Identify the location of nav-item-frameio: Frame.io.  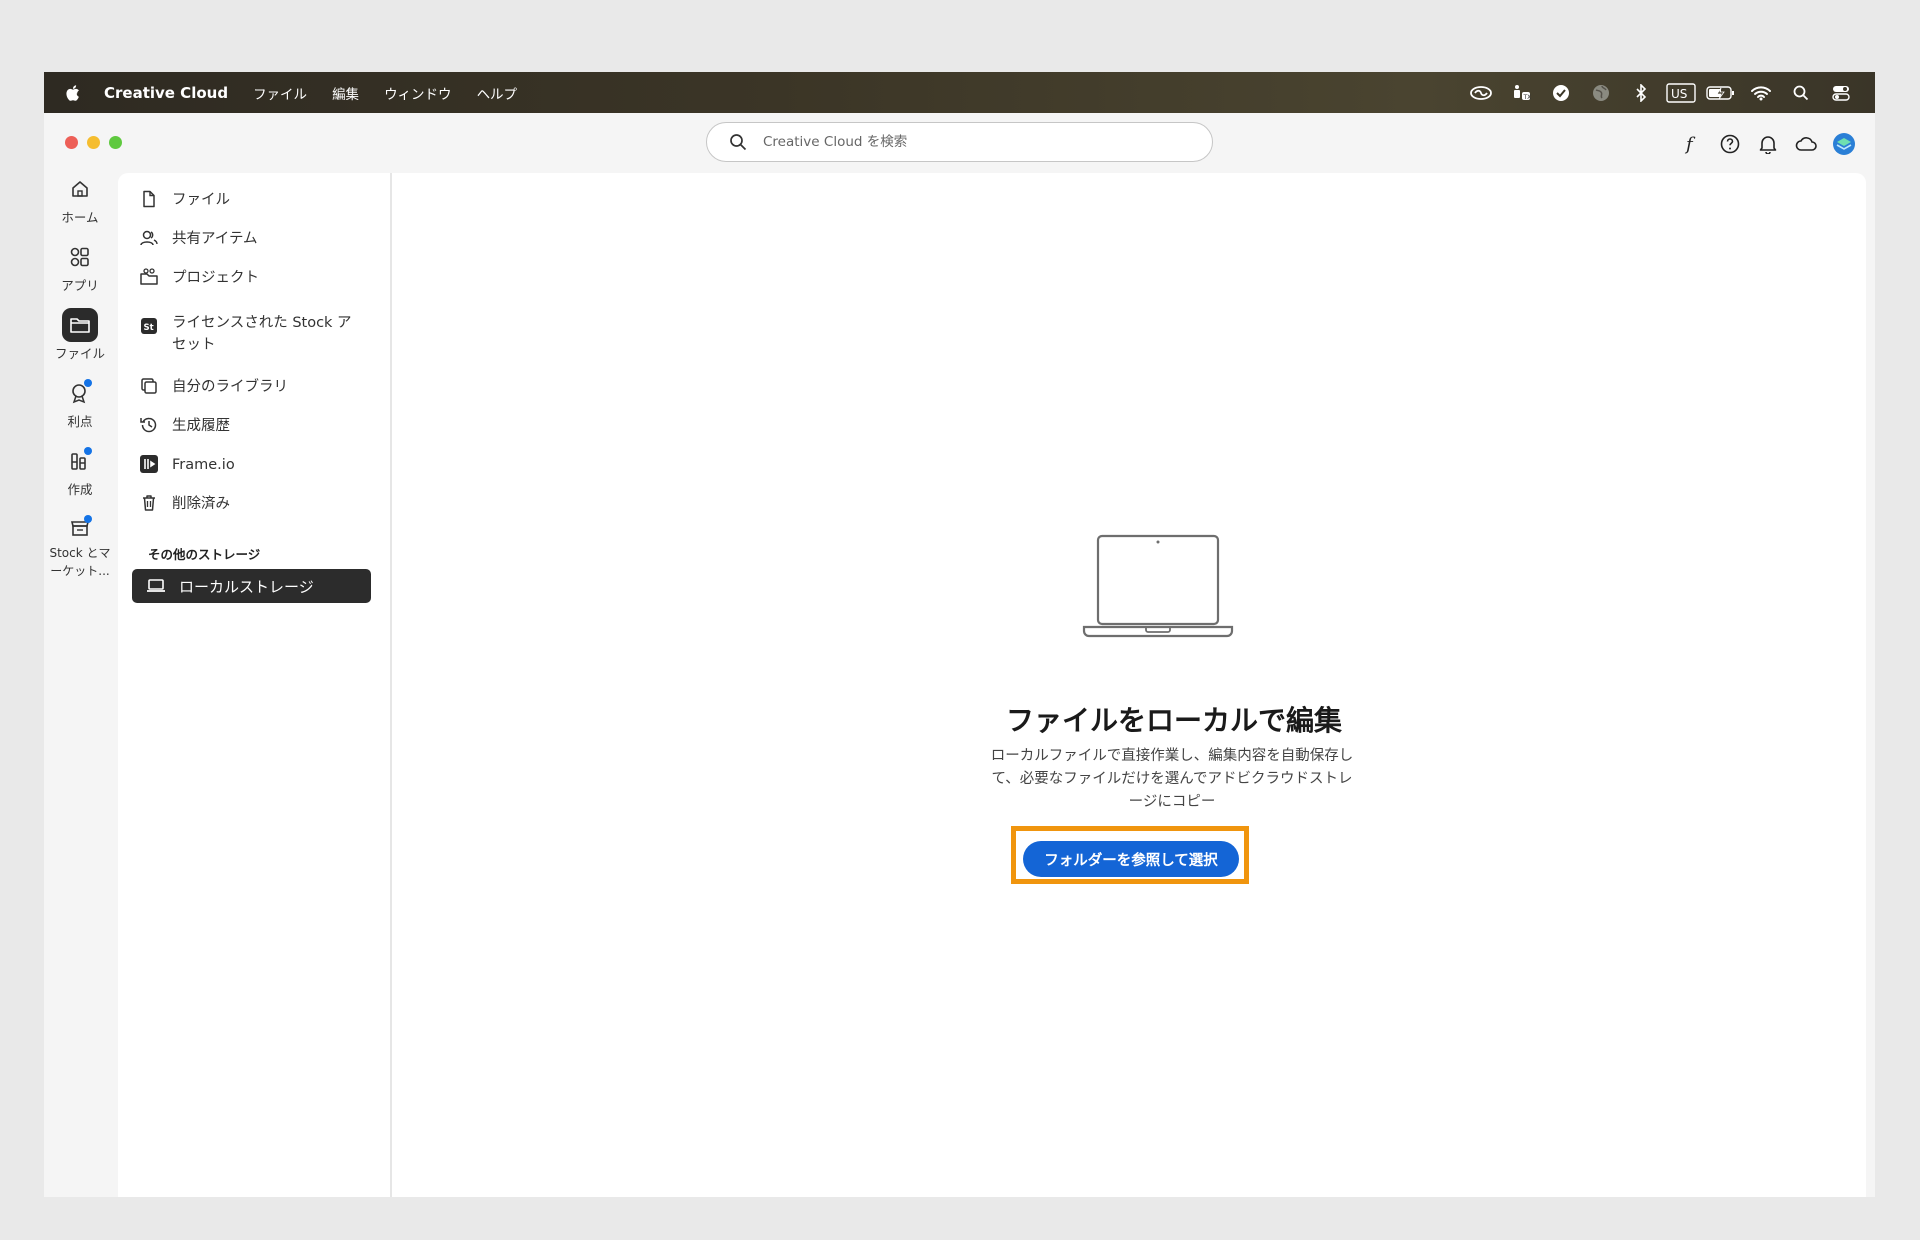
(258, 465).